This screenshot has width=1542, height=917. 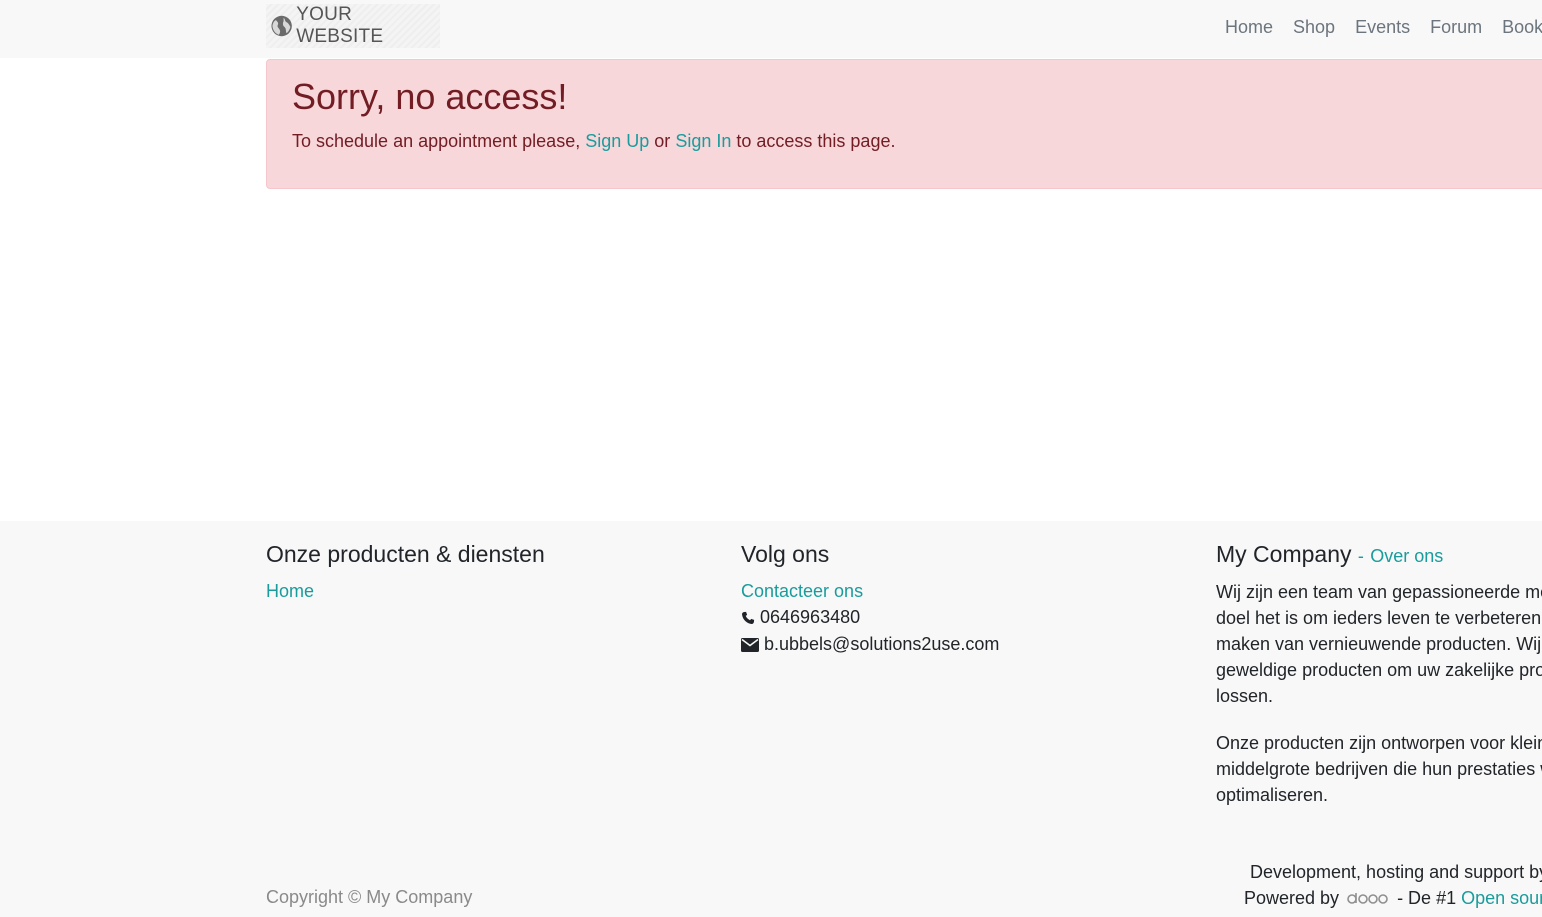 What do you see at coordinates (1396, 872) in the screenshot?
I see `credits-line-1: Development, hosting and support by` at bounding box center [1396, 872].